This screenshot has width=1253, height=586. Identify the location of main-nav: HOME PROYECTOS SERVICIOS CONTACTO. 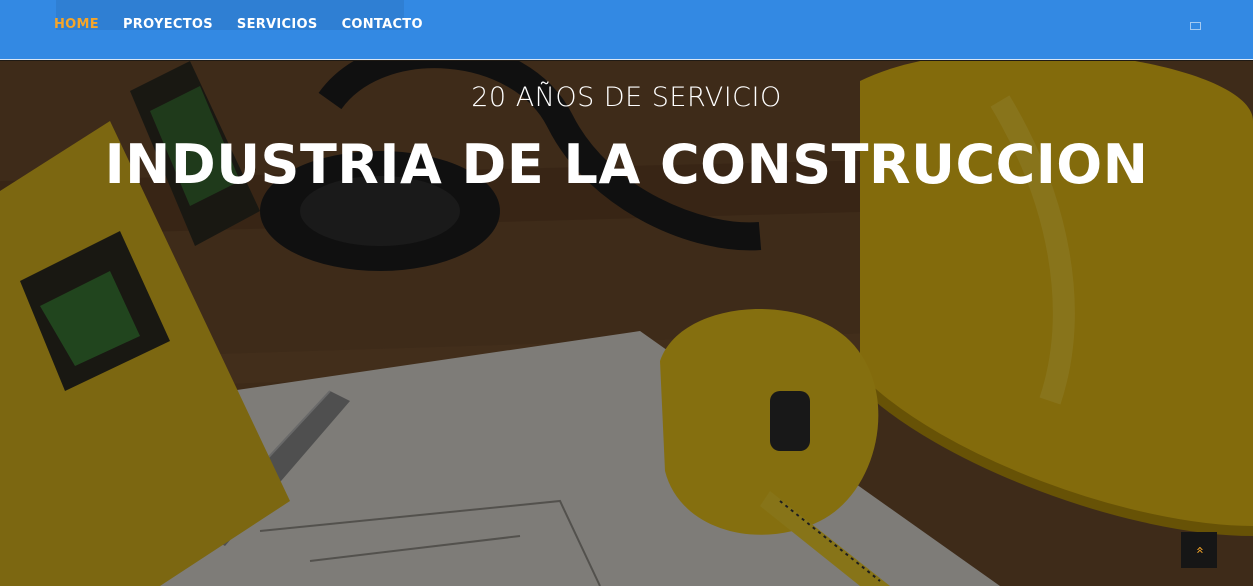
(238, 24).